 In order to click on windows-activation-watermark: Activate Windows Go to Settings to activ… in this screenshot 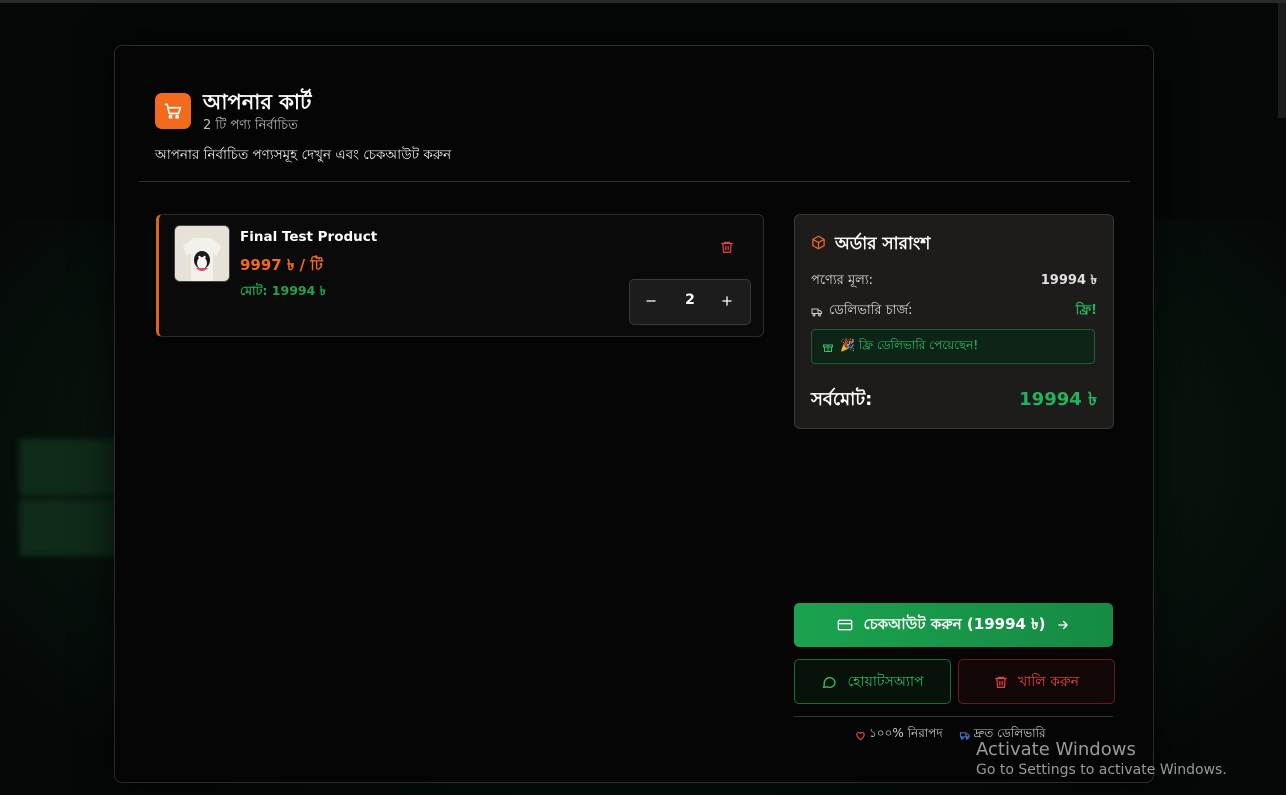, I will do `click(1101, 758)`.